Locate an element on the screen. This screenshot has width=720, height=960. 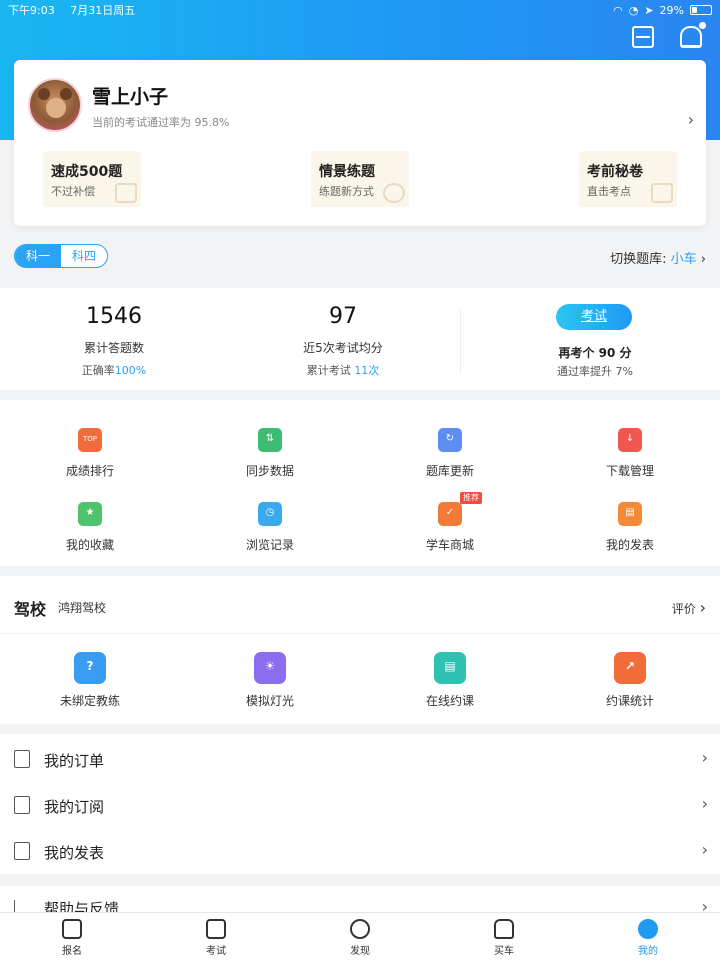
review-link: 评价 › is located at coordinates (689, 607).